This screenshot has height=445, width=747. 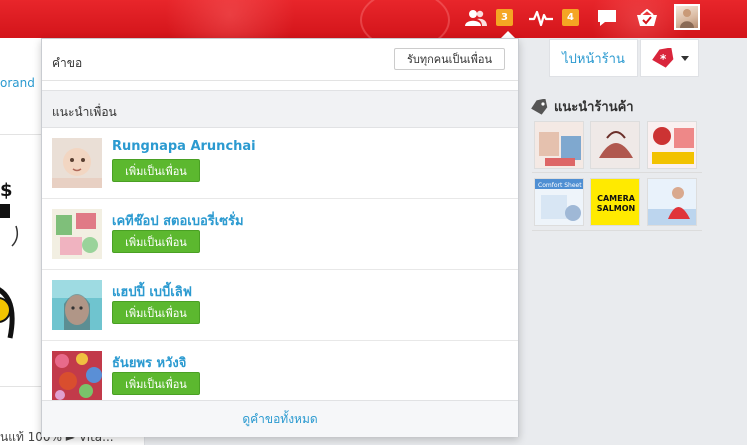 I want to click on friend-name: ธันยพร หวังจิ, so click(x=149, y=362).